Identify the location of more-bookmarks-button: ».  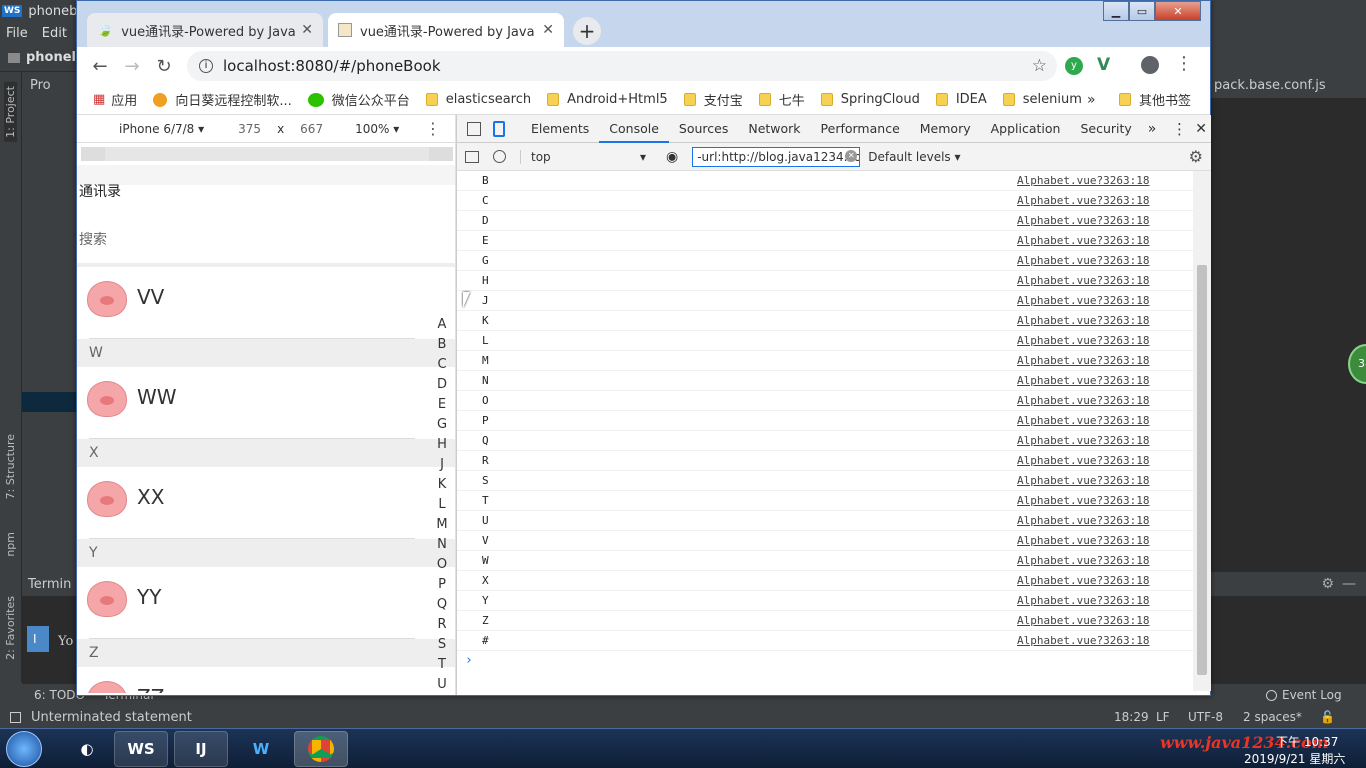
(1091, 100).